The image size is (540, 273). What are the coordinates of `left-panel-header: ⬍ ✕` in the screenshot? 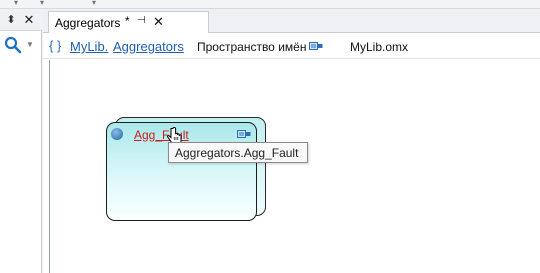 It's located at (21, 20).